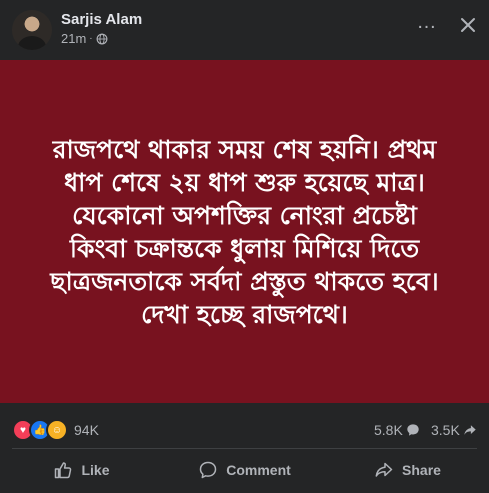 The image size is (489, 493). Describe the element at coordinates (40, 430) in the screenshot. I see `reaction-icons: ♥ 👍 ☺` at that location.